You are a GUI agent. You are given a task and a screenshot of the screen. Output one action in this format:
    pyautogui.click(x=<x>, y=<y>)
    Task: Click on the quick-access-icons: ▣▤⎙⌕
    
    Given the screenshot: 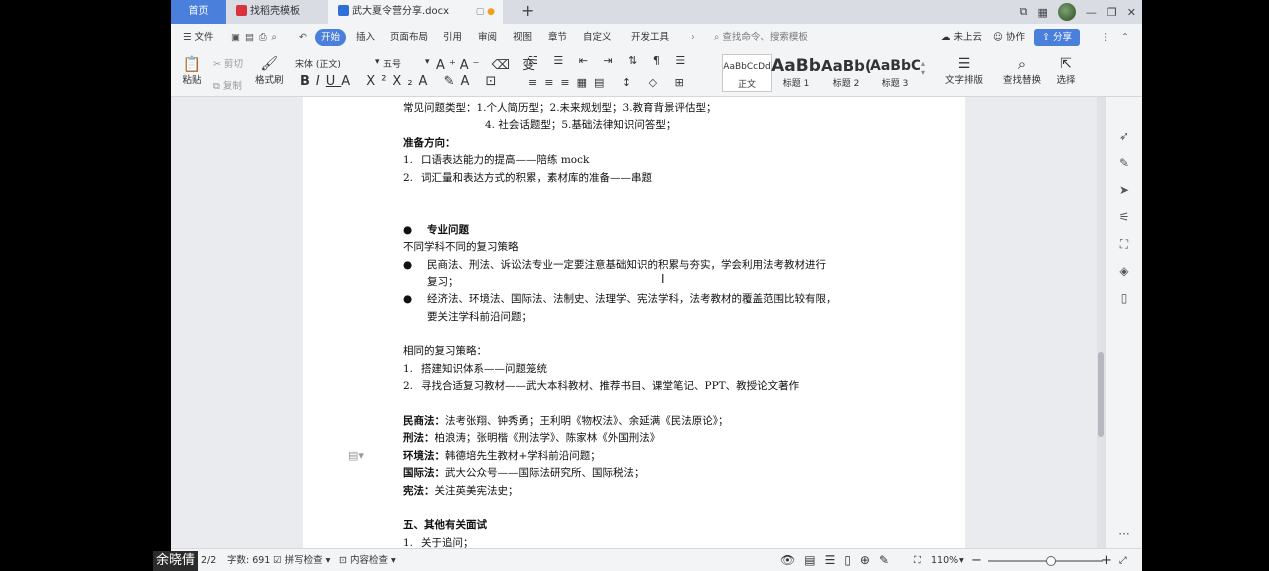 What is the action you would take?
    pyautogui.click(x=256, y=37)
    